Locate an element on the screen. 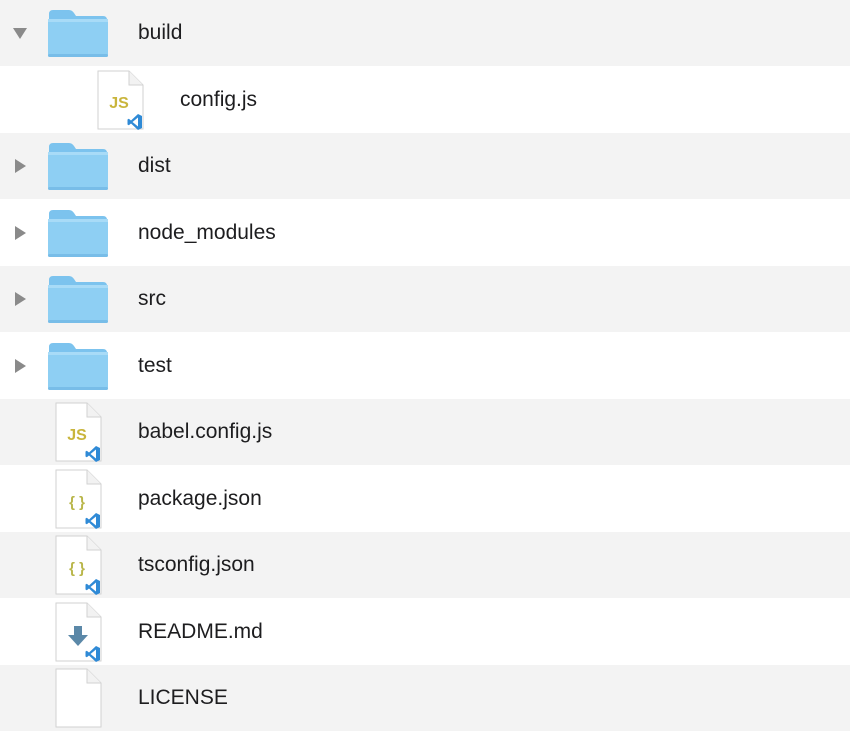 The image size is (858, 732). file-name: README.md is located at coordinates (200, 631).